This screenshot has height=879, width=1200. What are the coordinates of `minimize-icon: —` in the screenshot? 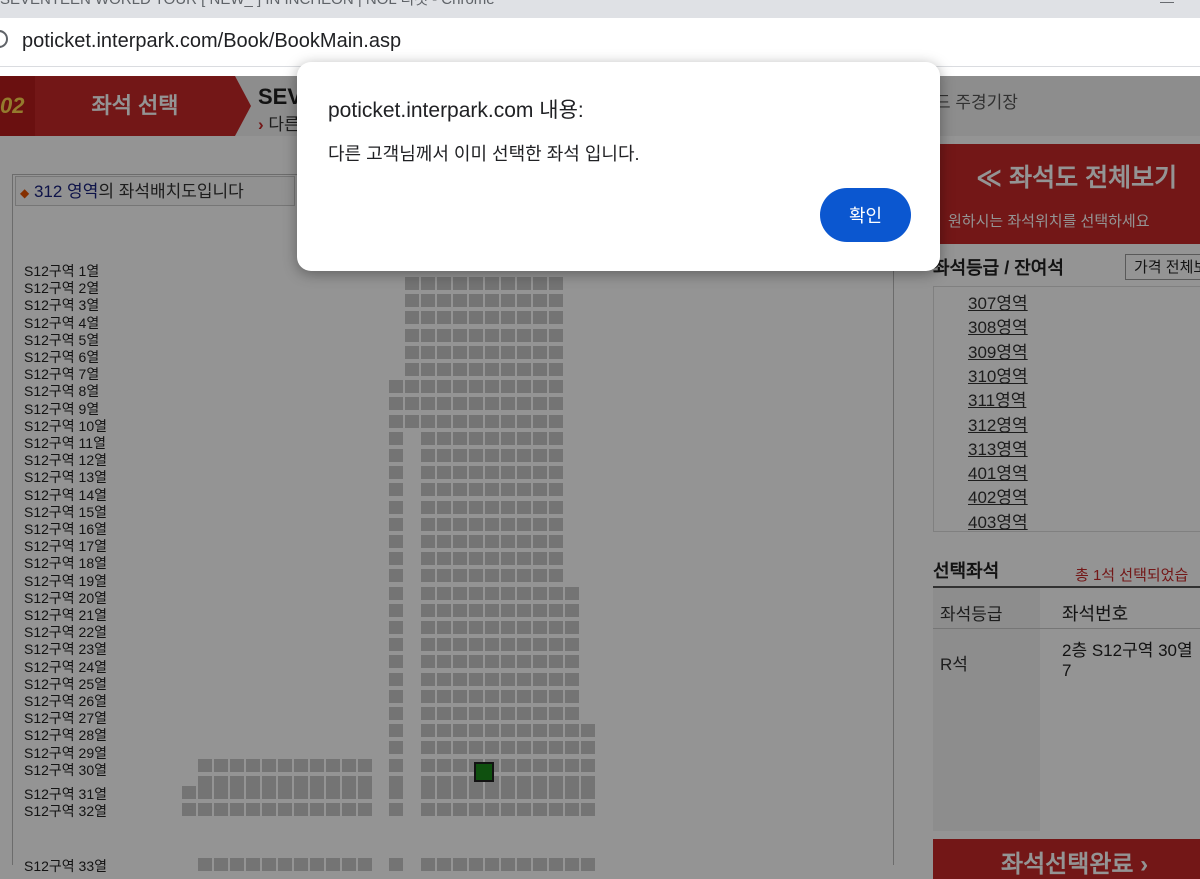 It's located at (1167, 4).